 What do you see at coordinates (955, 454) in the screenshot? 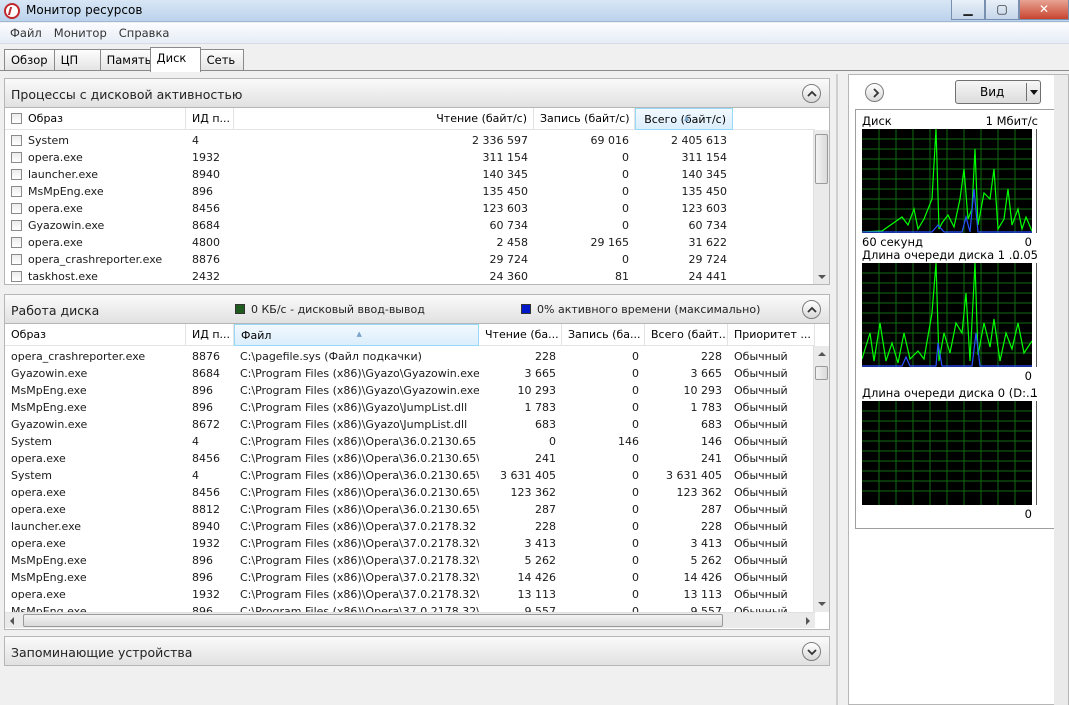
I see `queue-graph-0: Длина очереди диска 0 (D:... 1 0` at bounding box center [955, 454].